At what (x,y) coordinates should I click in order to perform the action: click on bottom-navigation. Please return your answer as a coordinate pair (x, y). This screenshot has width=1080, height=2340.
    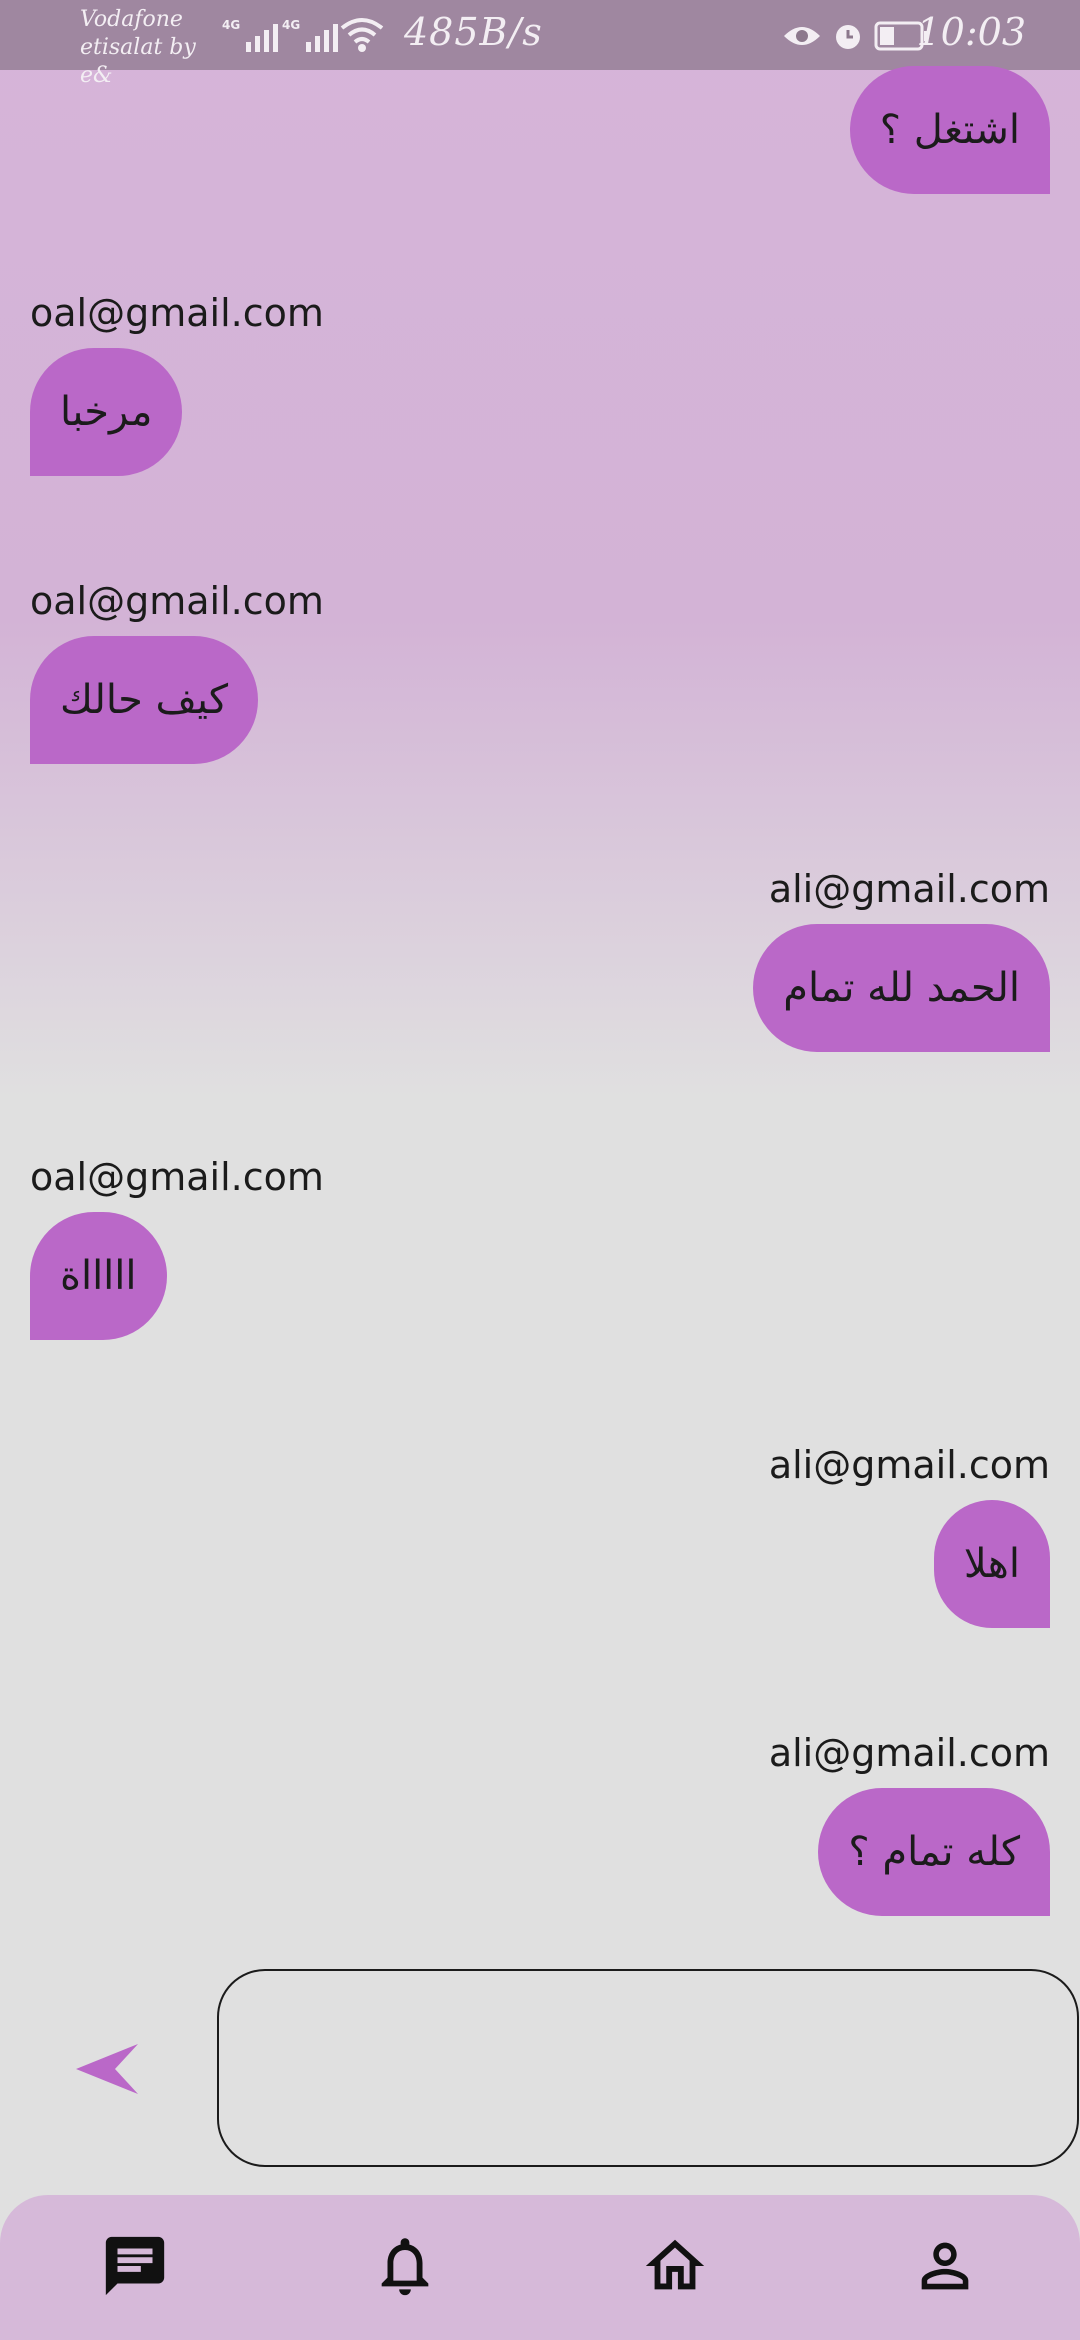
    Looking at the image, I should click on (540, 2267).